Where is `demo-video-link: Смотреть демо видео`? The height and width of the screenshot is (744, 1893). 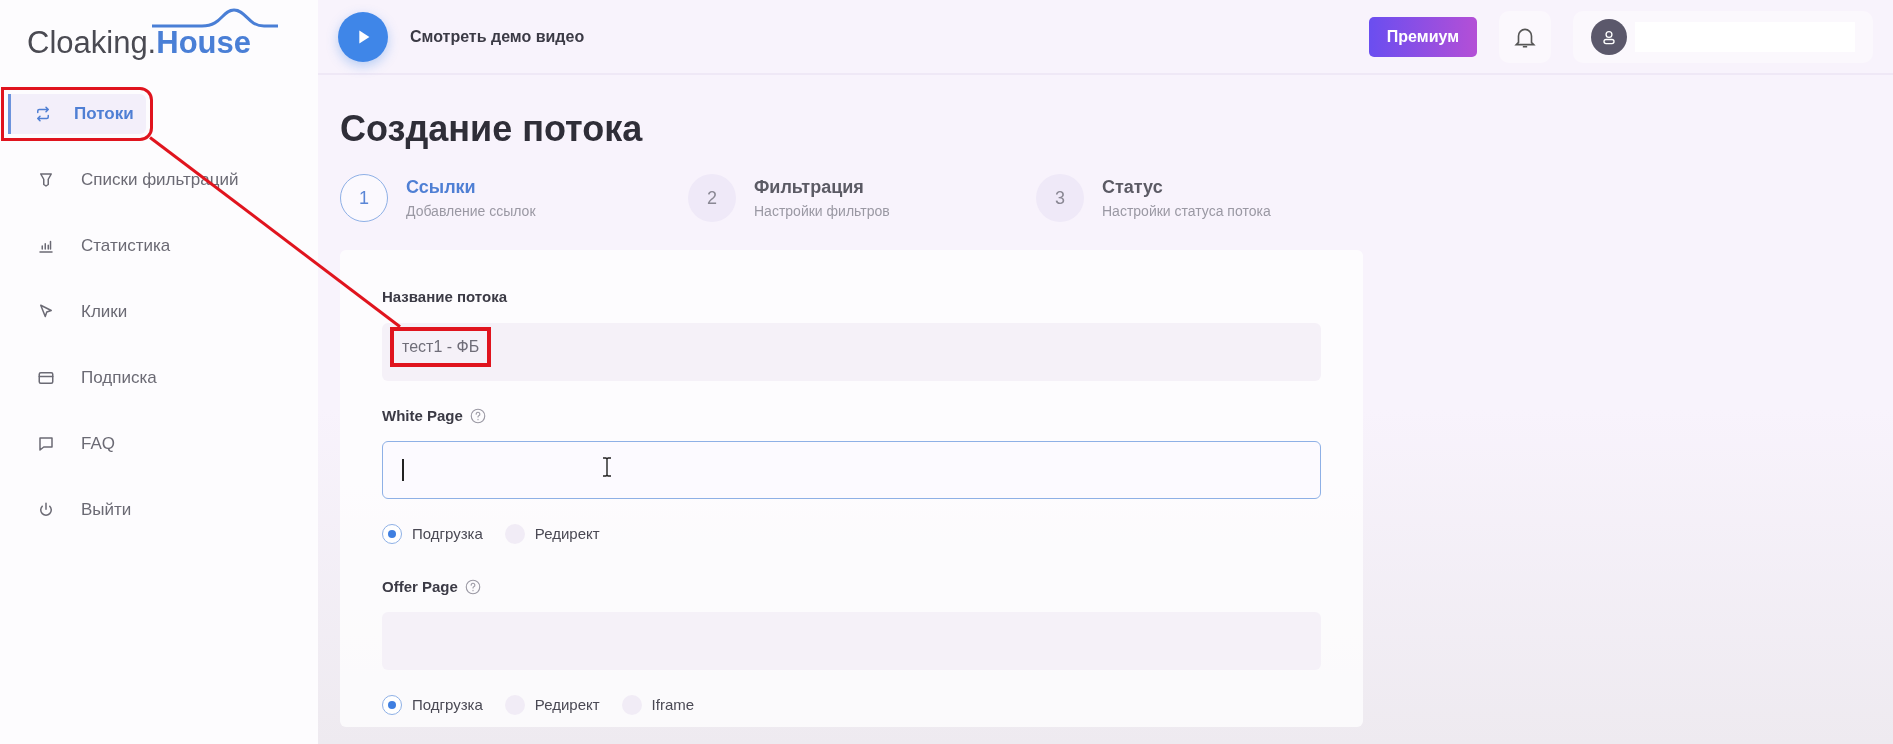 demo-video-link: Смотреть демо видео is located at coordinates (497, 36).